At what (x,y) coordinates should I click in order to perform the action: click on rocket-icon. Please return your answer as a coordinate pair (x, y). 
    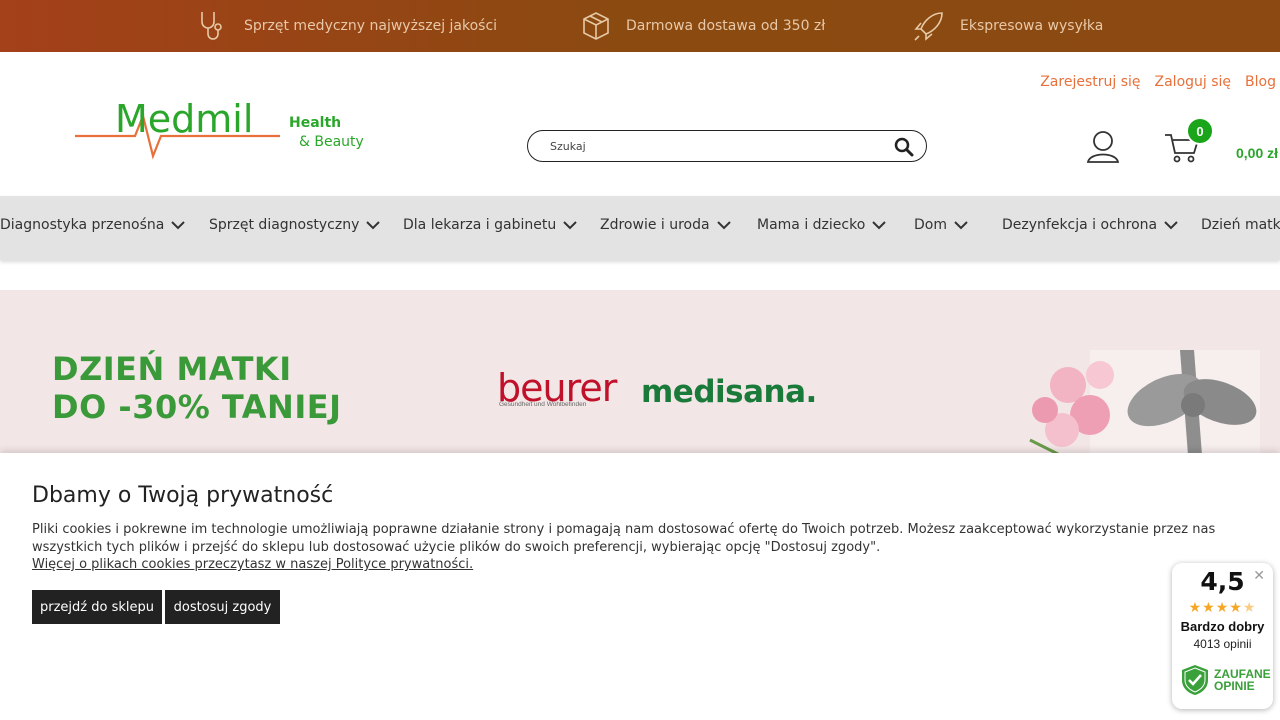
    Looking at the image, I should click on (928, 26).